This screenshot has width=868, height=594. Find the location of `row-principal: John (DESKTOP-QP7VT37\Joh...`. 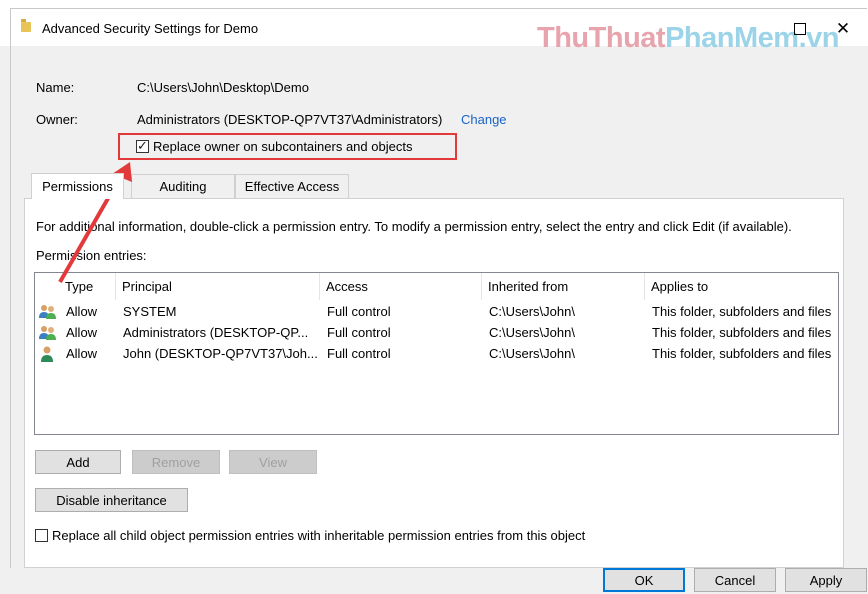

row-principal: John (DESKTOP-QP7VT37\Joh... is located at coordinates (220, 353).